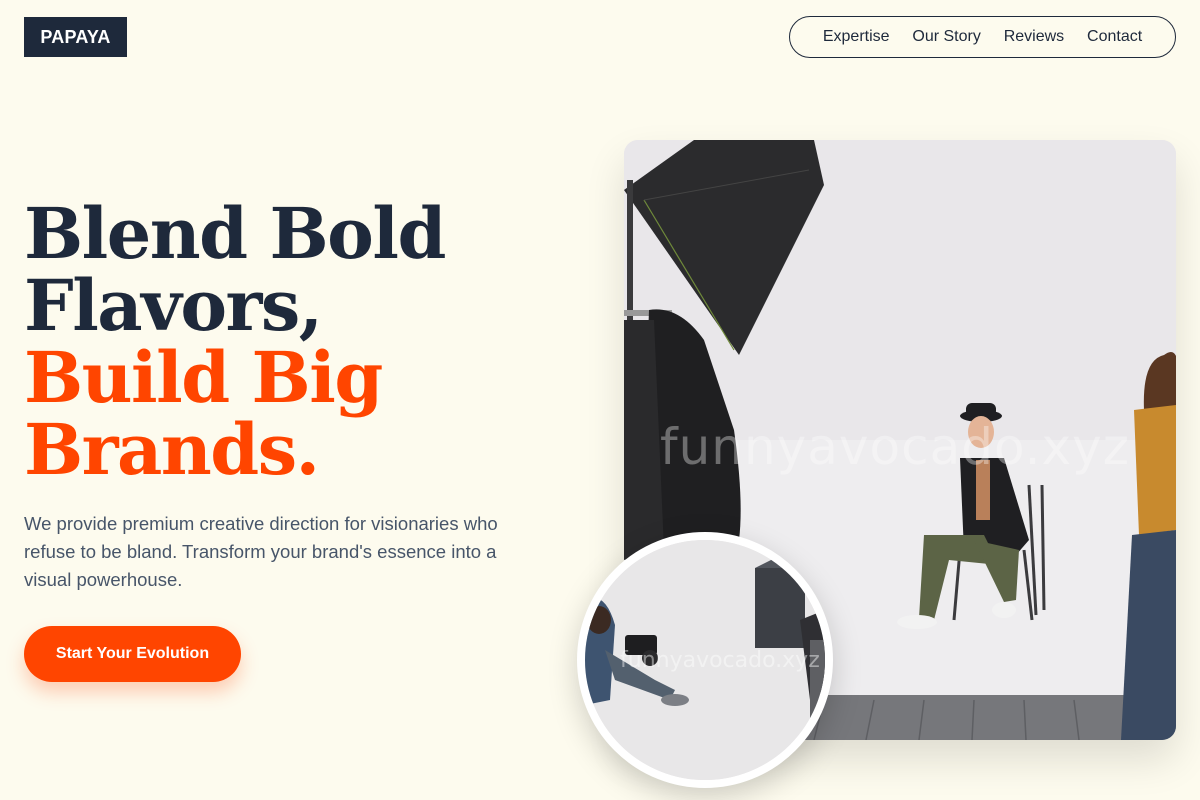 Image resolution: width=1200 pixels, height=800 pixels. I want to click on nav-item-contact: Contact, so click(1114, 37).